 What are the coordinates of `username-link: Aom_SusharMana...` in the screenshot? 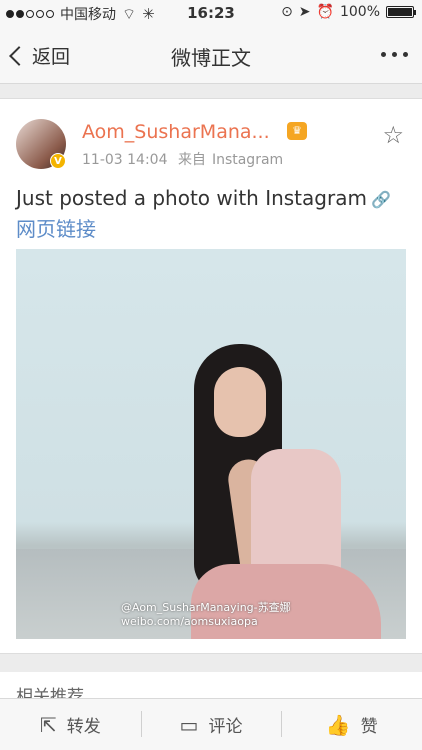 It's located at (176, 132).